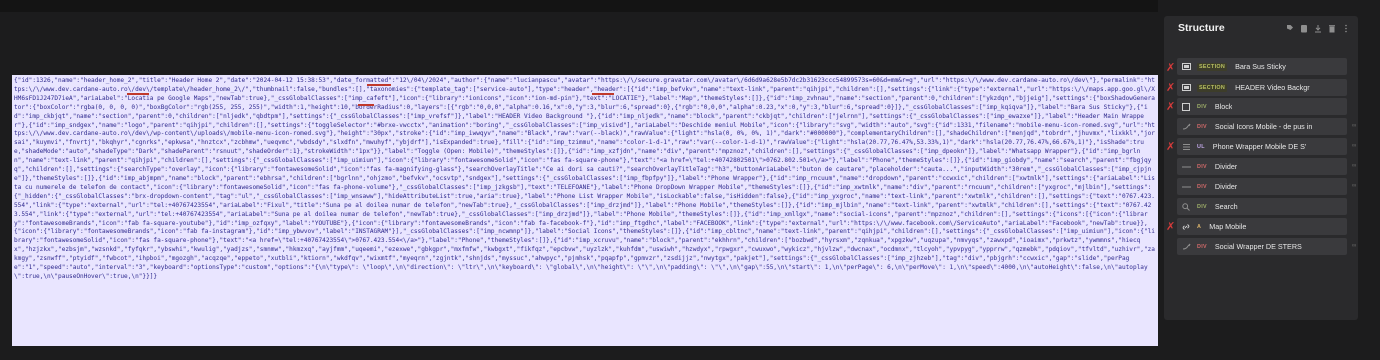 This screenshot has width=1380, height=360. What do you see at coordinates (1186, 206) in the screenshot?
I see `search-icon` at bounding box center [1186, 206].